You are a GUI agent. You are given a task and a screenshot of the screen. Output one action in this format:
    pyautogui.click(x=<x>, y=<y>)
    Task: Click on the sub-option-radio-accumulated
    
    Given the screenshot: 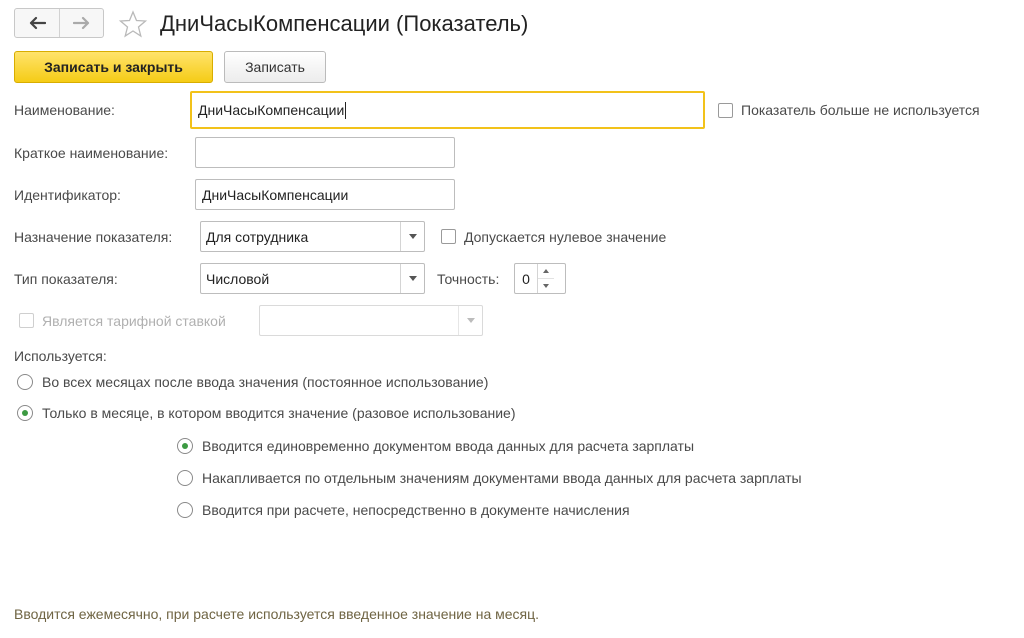 What is the action you would take?
    pyautogui.click(x=185, y=478)
    